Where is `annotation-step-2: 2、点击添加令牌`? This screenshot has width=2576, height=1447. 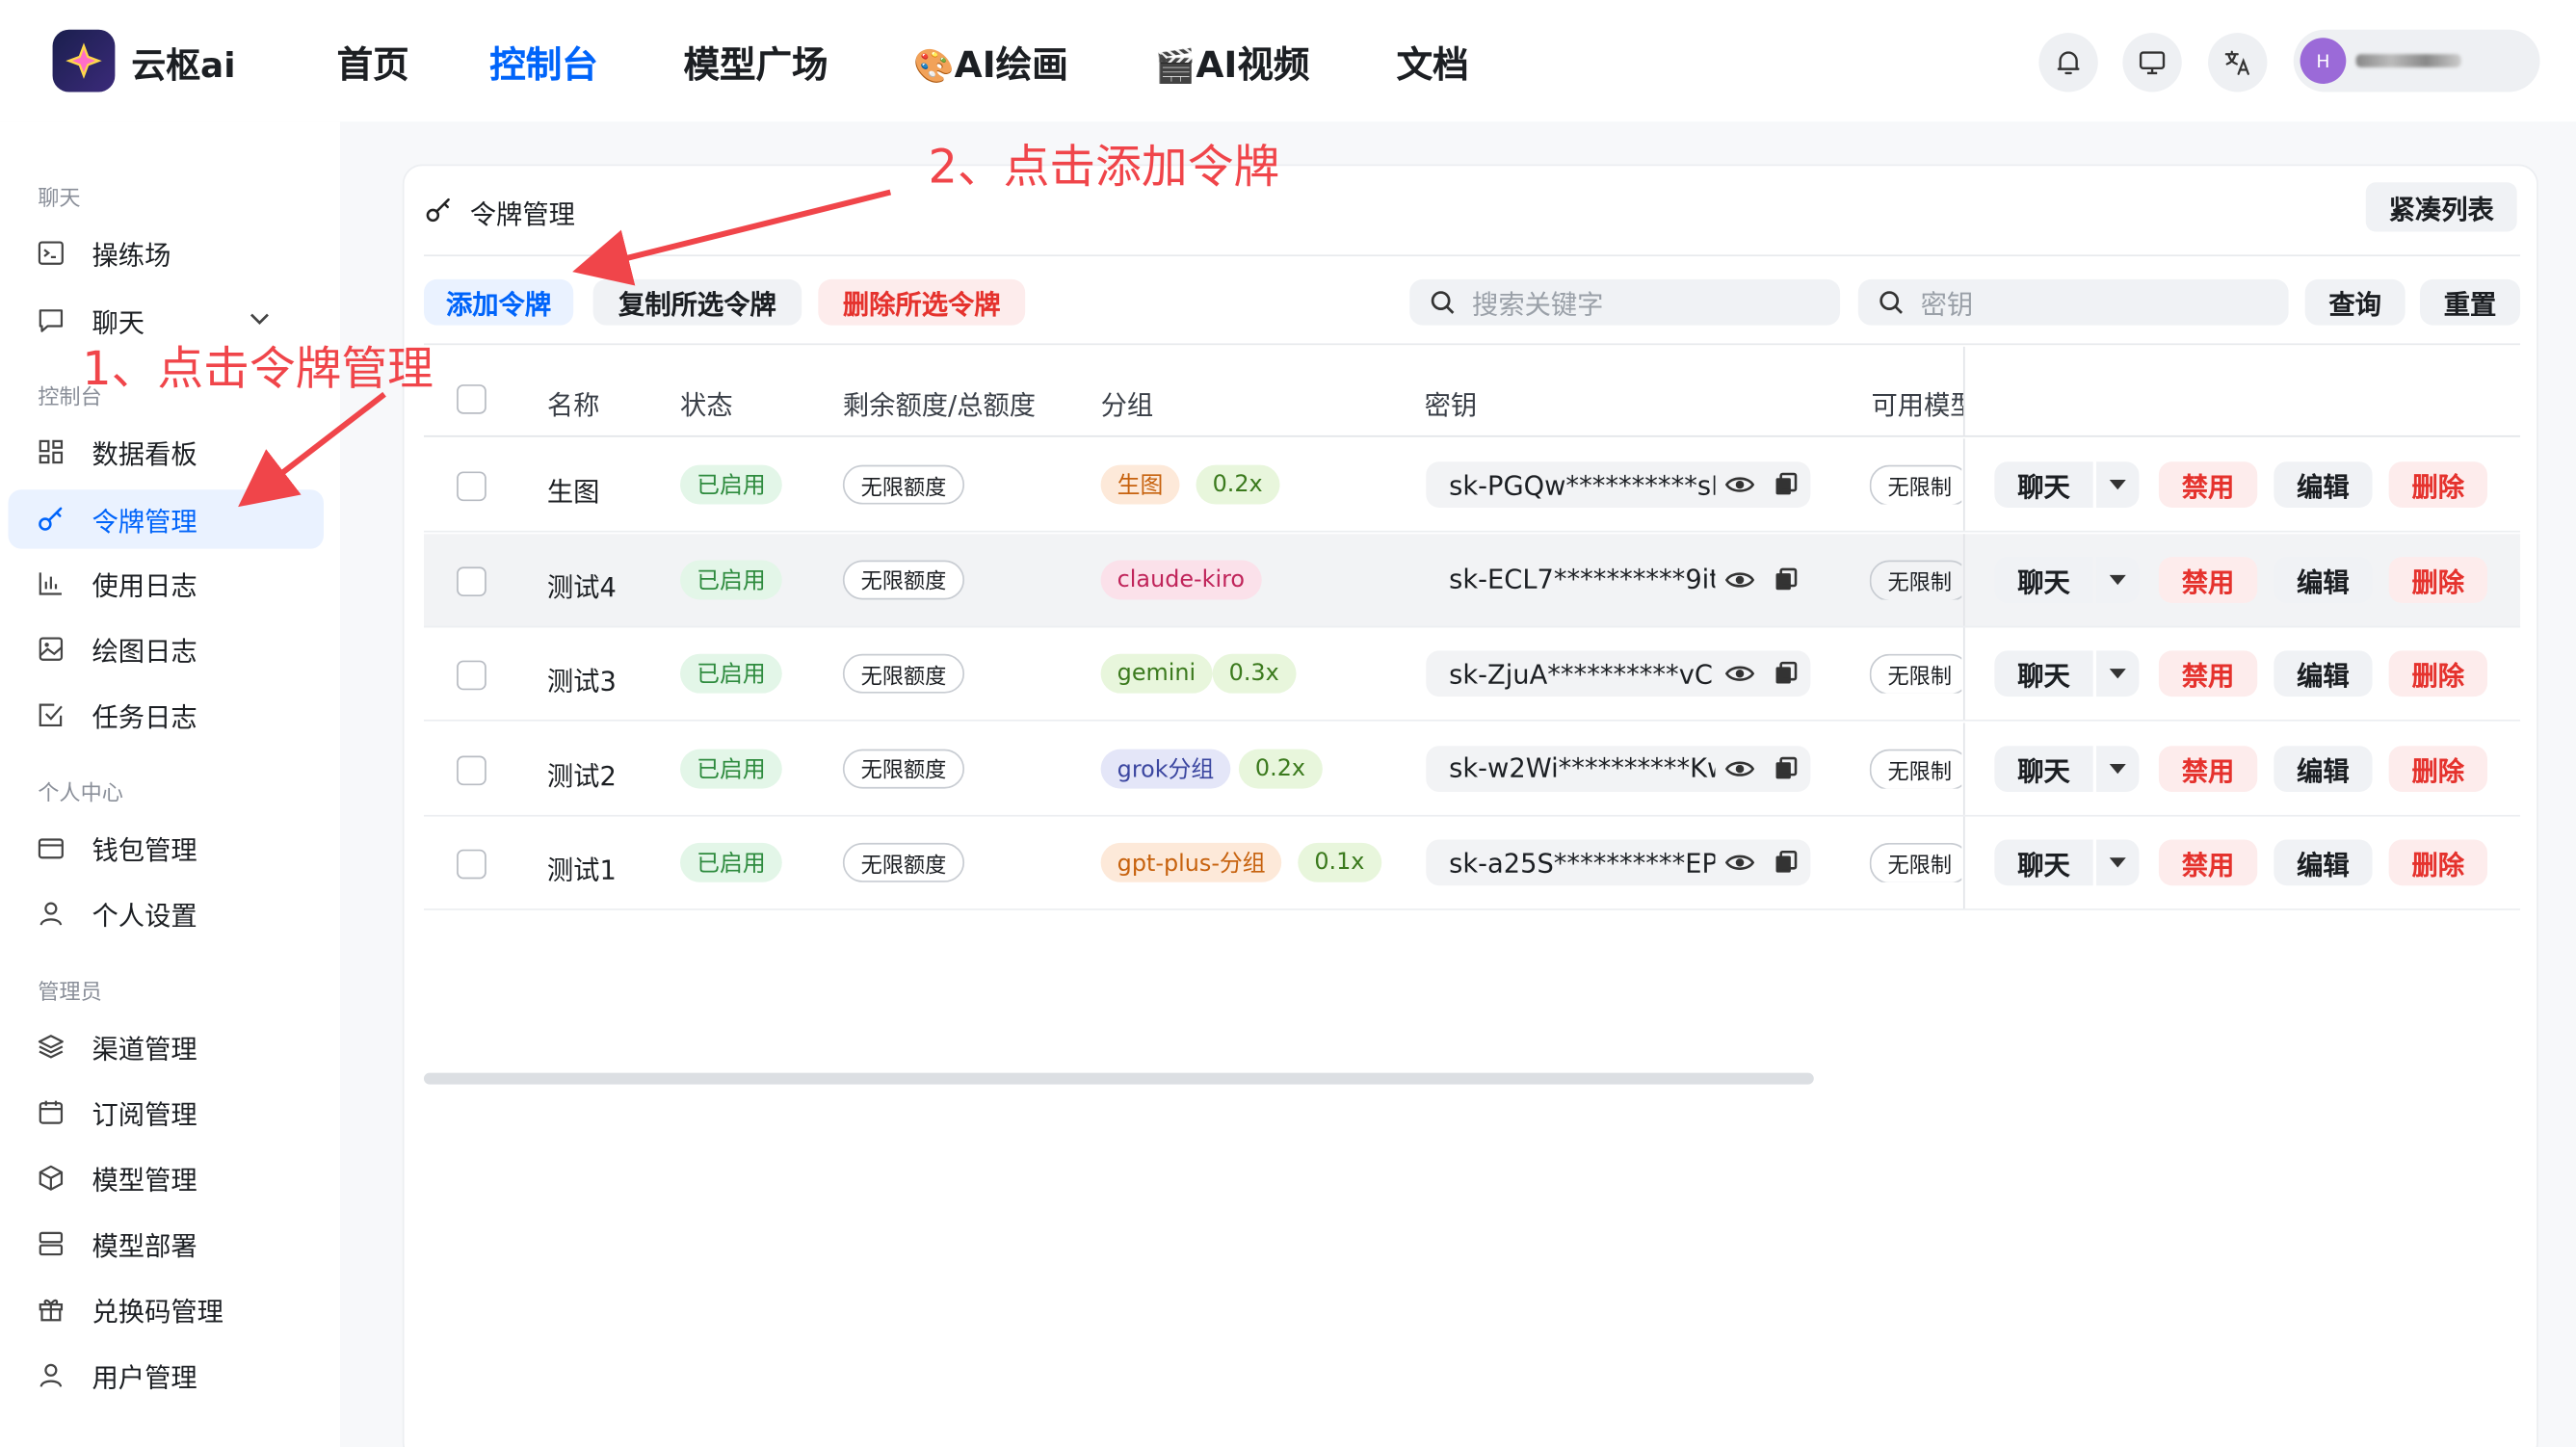
annotation-step-2: 2、点击添加令牌 is located at coordinates (1104, 167).